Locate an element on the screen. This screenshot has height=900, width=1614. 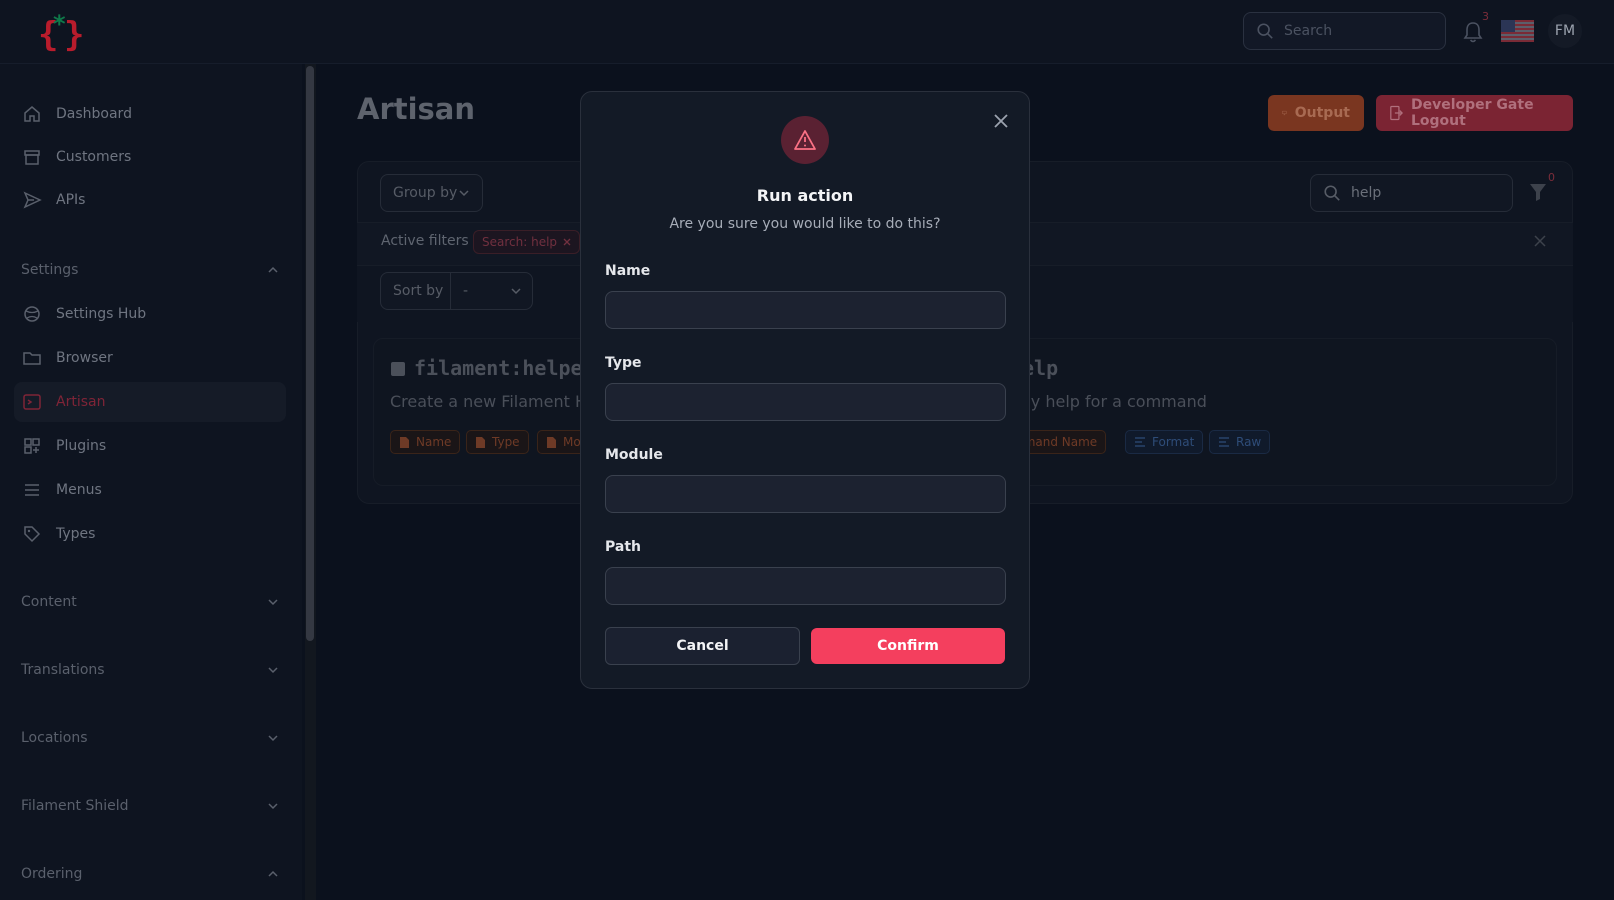
close-icon is located at coordinates (1001, 121).